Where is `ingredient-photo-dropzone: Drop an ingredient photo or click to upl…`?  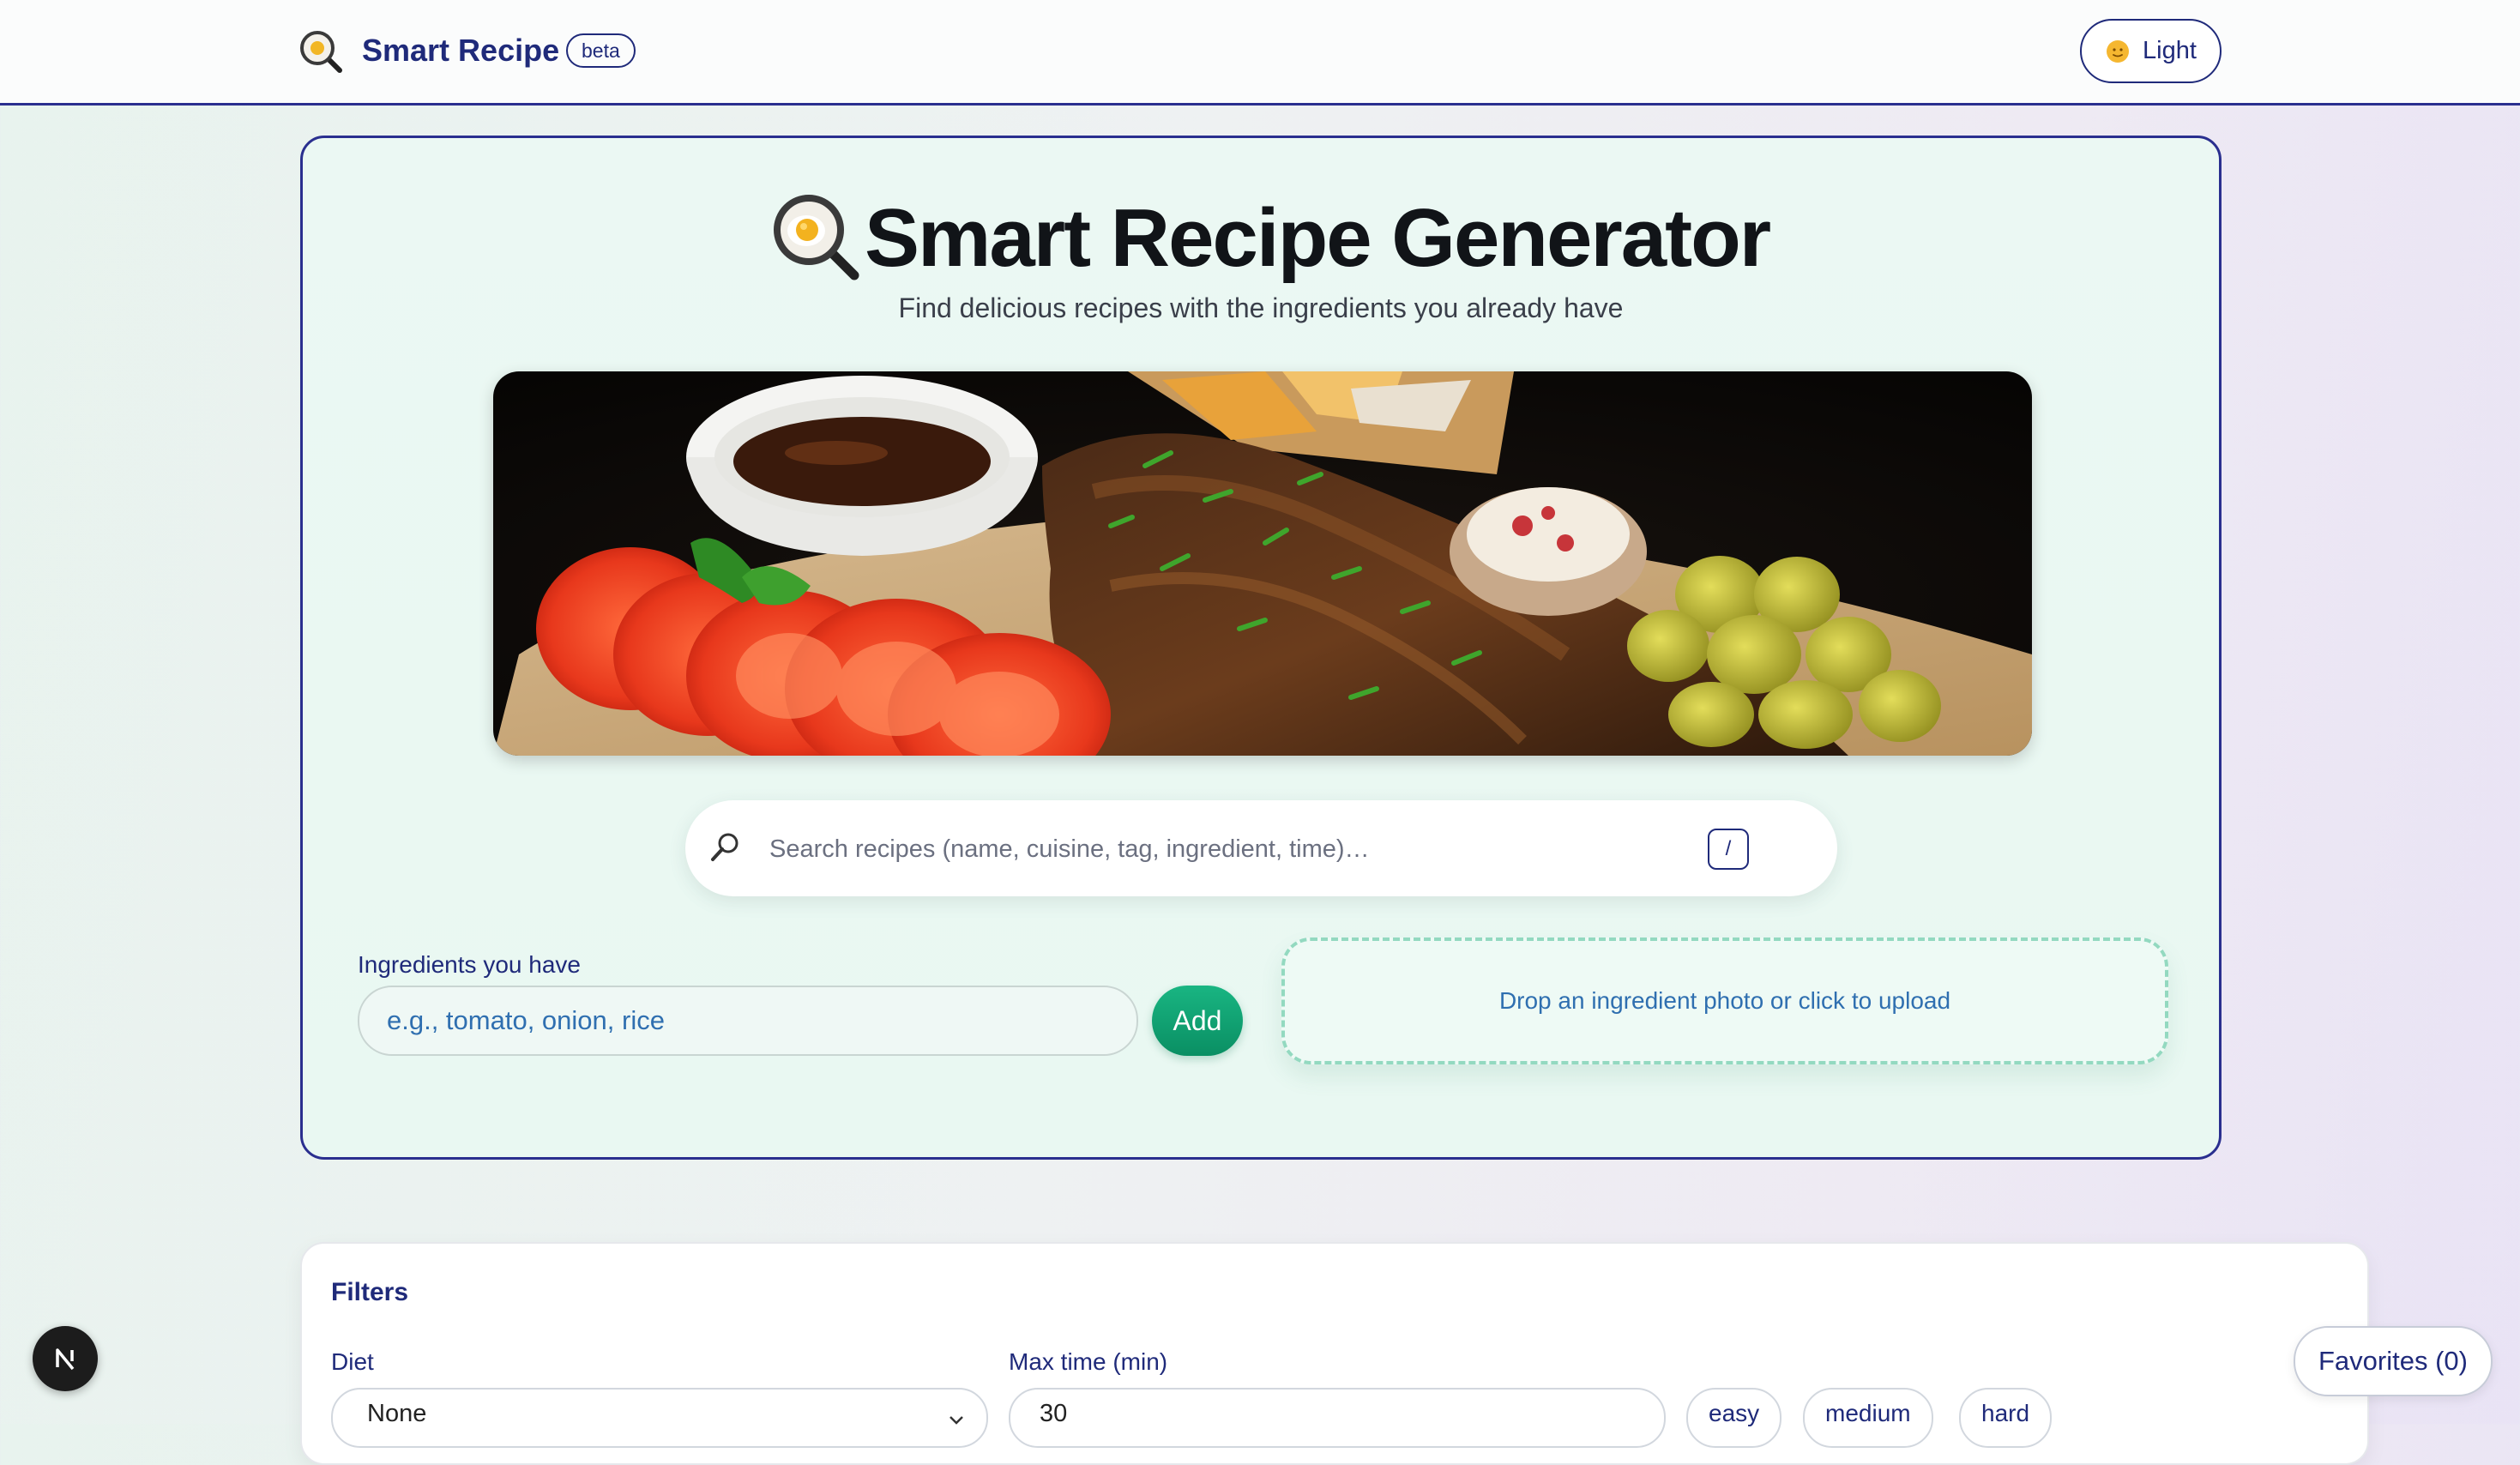
ingredient-photo-dropzone: Drop an ingredient photo or click to upl… is located at coordinates (1724, 1000).